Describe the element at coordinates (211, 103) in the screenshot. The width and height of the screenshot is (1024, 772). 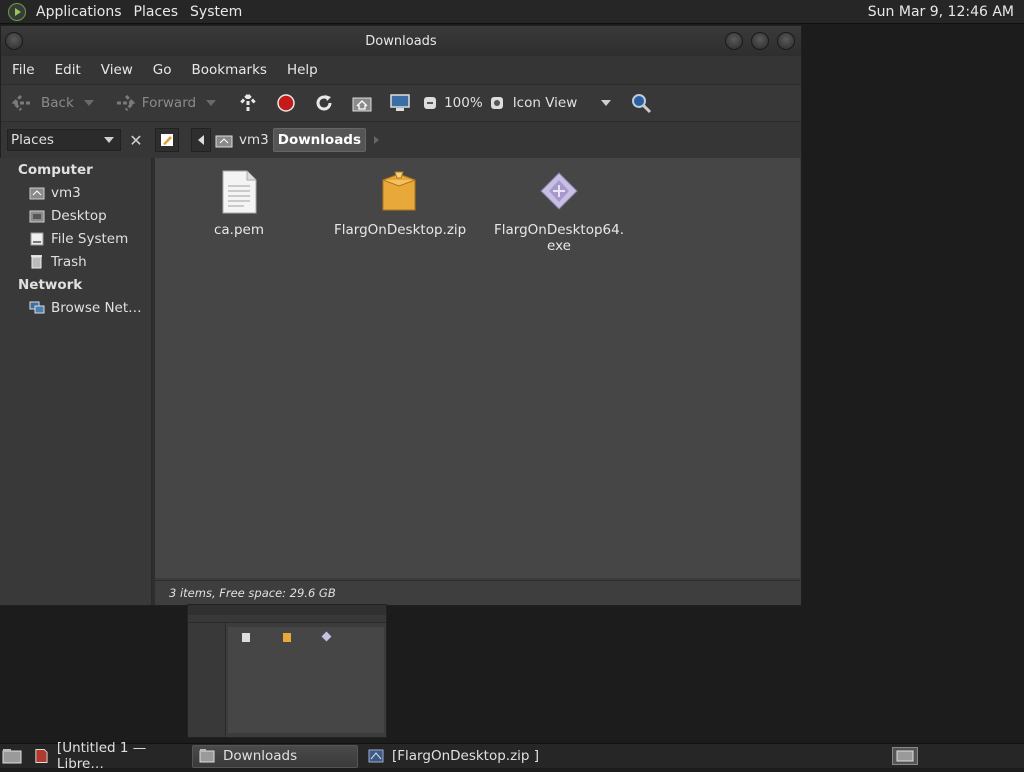
I see `forward-history-arrow-icon` at that location.